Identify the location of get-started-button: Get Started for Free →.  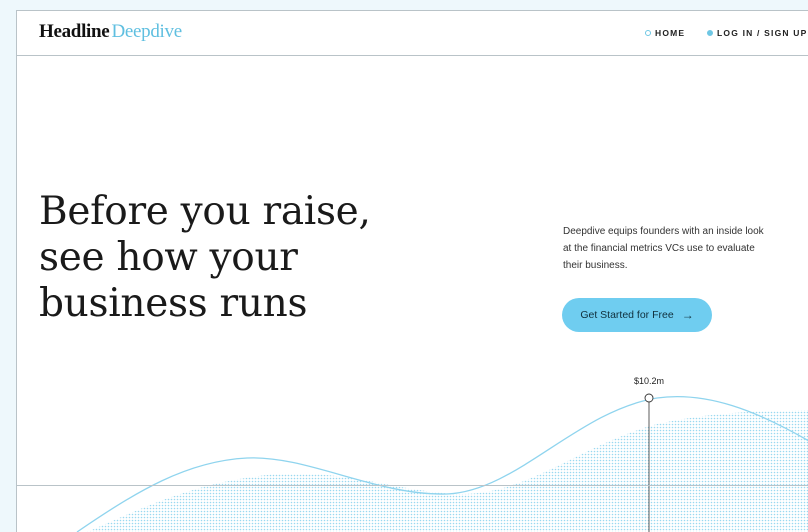
(637, 315).